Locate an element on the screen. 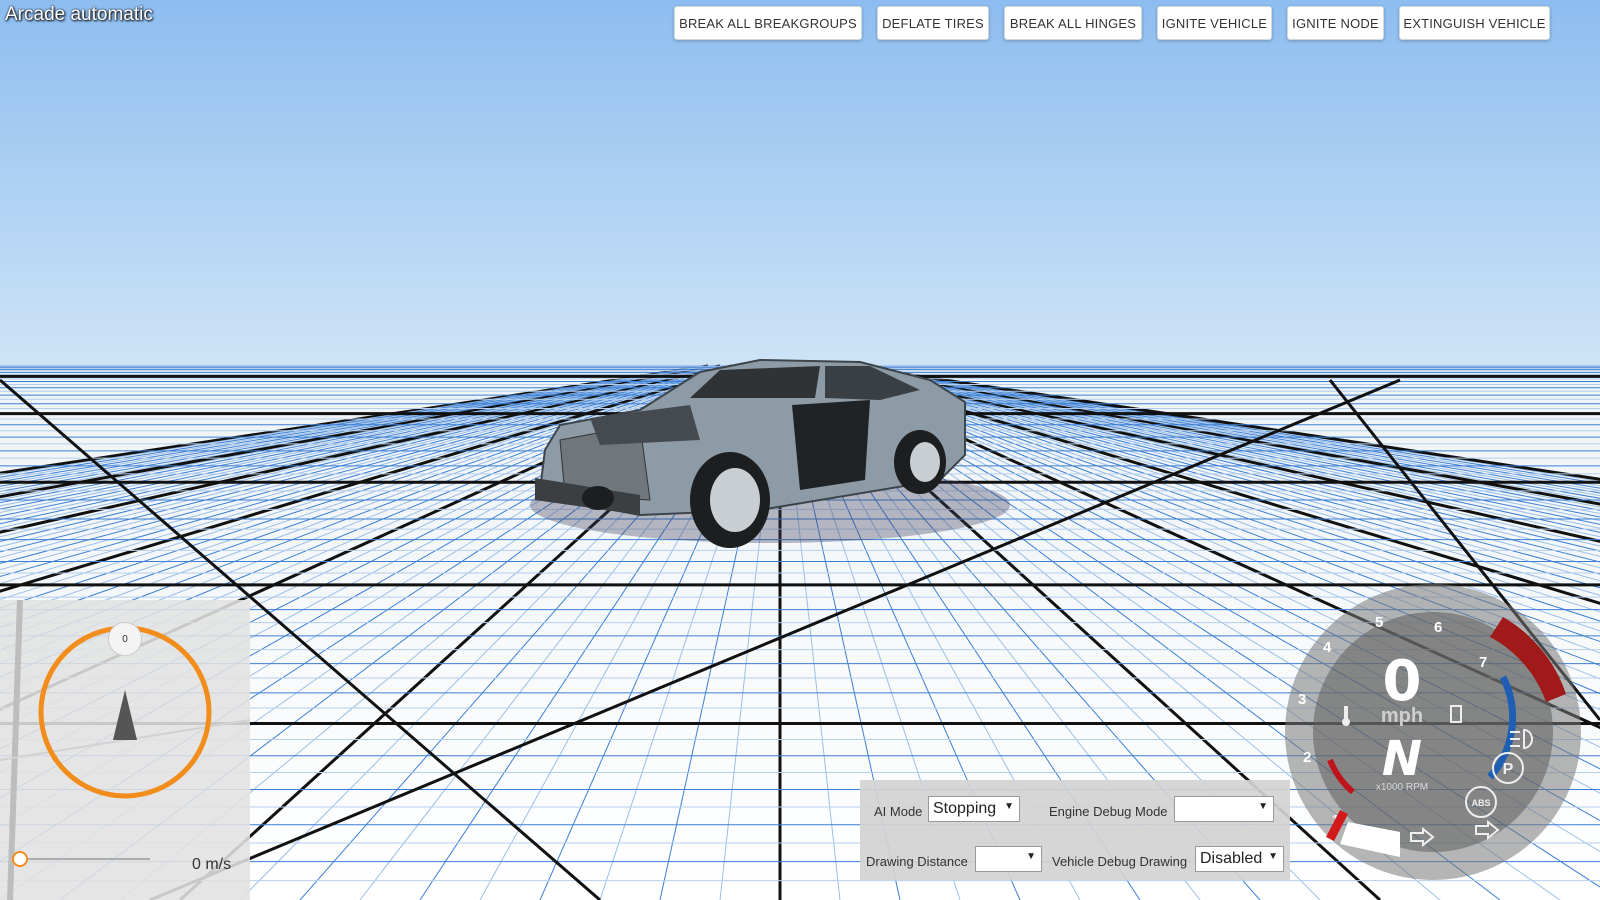  ignite-node-button: IGNITE NODE is located at coordinates (1335, 23).